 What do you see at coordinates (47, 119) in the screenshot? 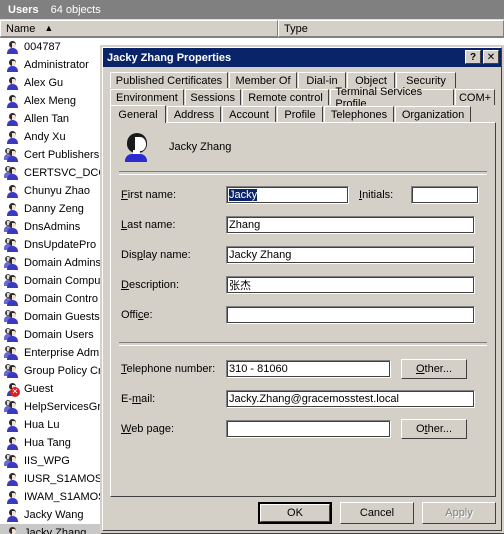
I see `list-item-label: Allen Tan` at bounding box center [47, 119].